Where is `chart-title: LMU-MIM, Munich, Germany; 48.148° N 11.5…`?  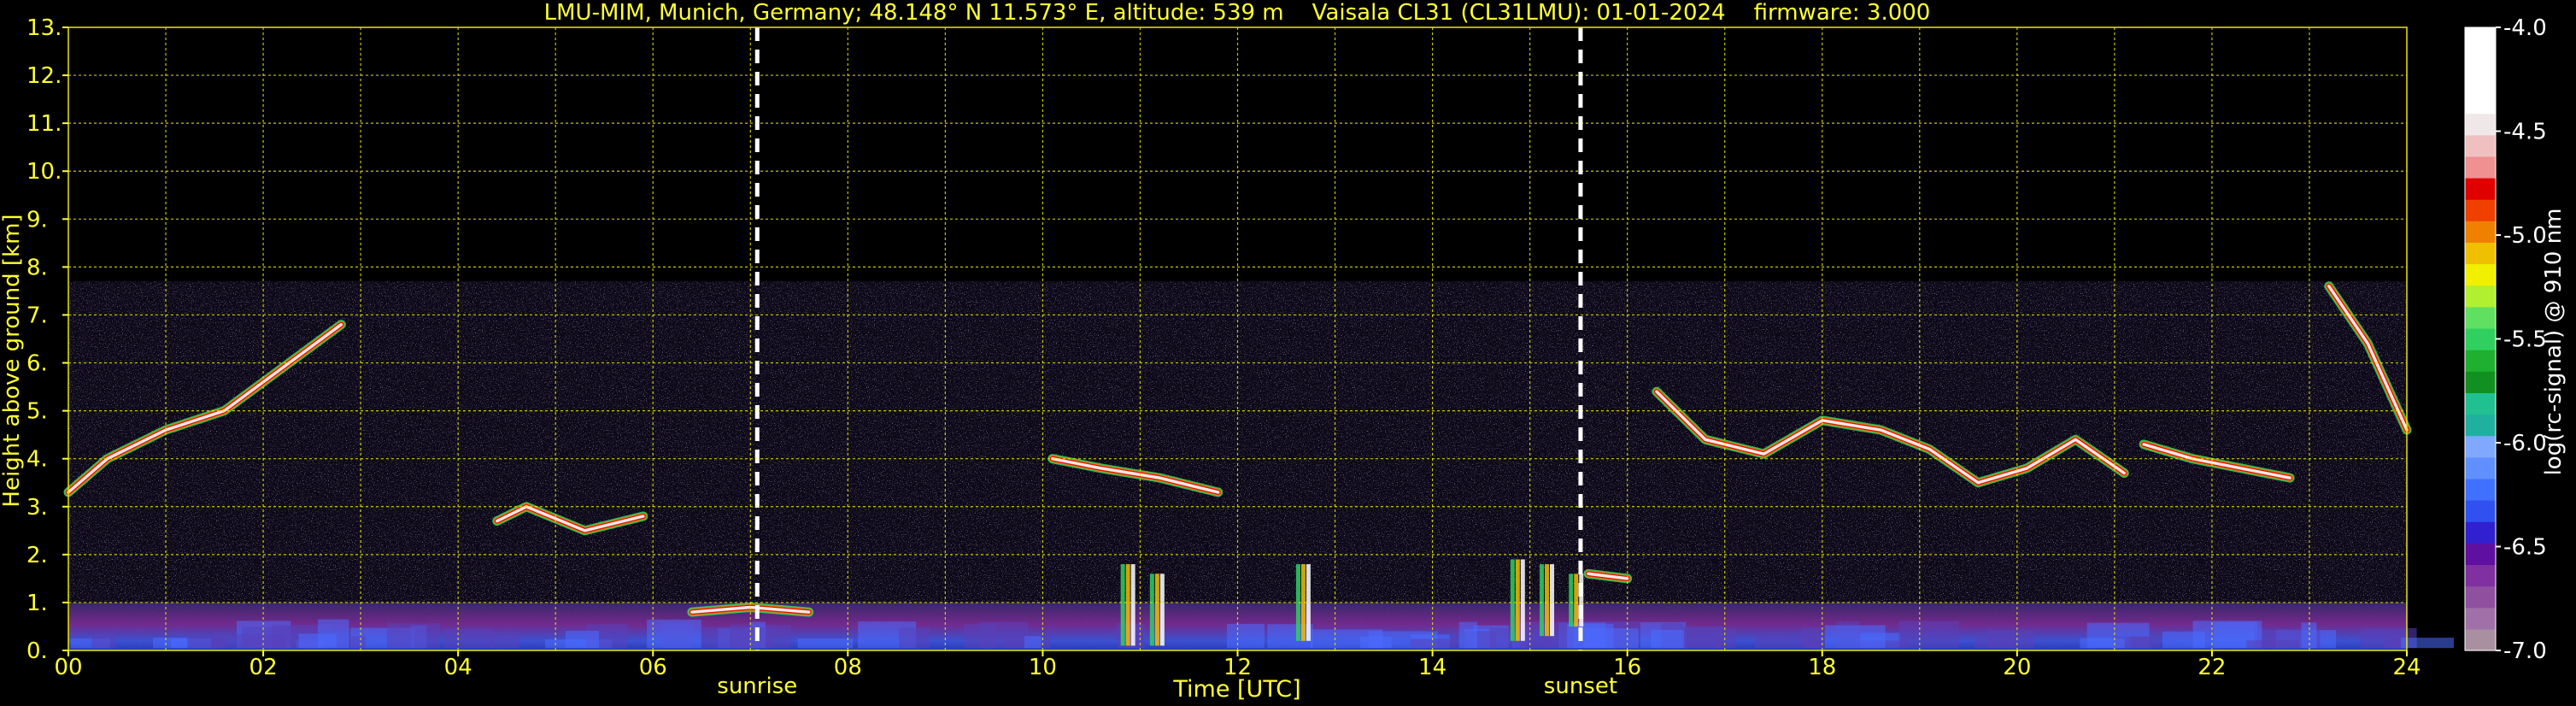 chart-title: LMU-MIM, Munich, Germany; 48.148° N 11.5… is located at coordinates (1237, 13).